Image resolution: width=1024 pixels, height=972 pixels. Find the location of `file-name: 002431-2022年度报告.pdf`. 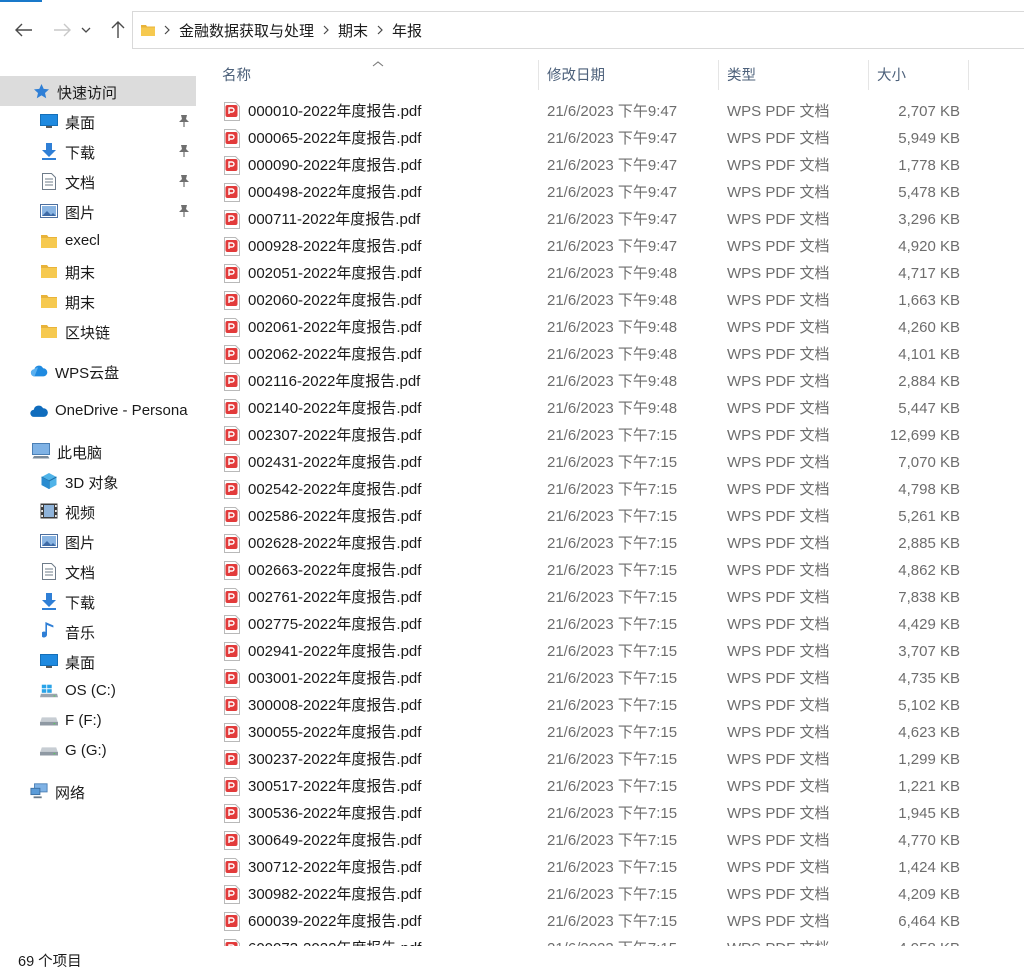

file-name: 002431-2022年度报告.pdf is located at coordinates (334, 462).